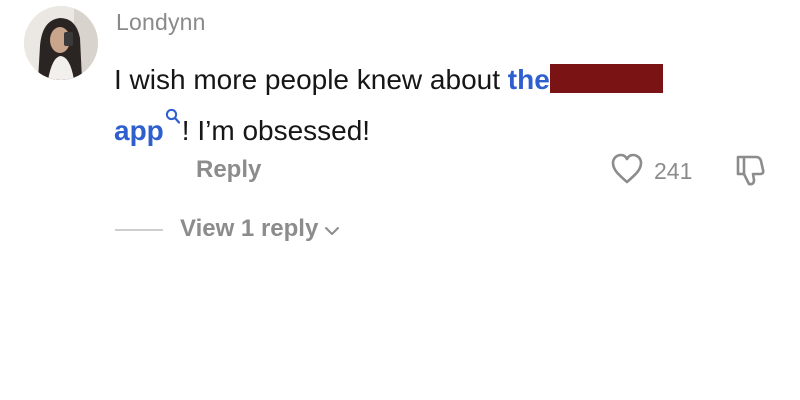 This screenshot has height=400, width=800. I want to click on view-replies-label: View 1 reply, so click(249, 229).